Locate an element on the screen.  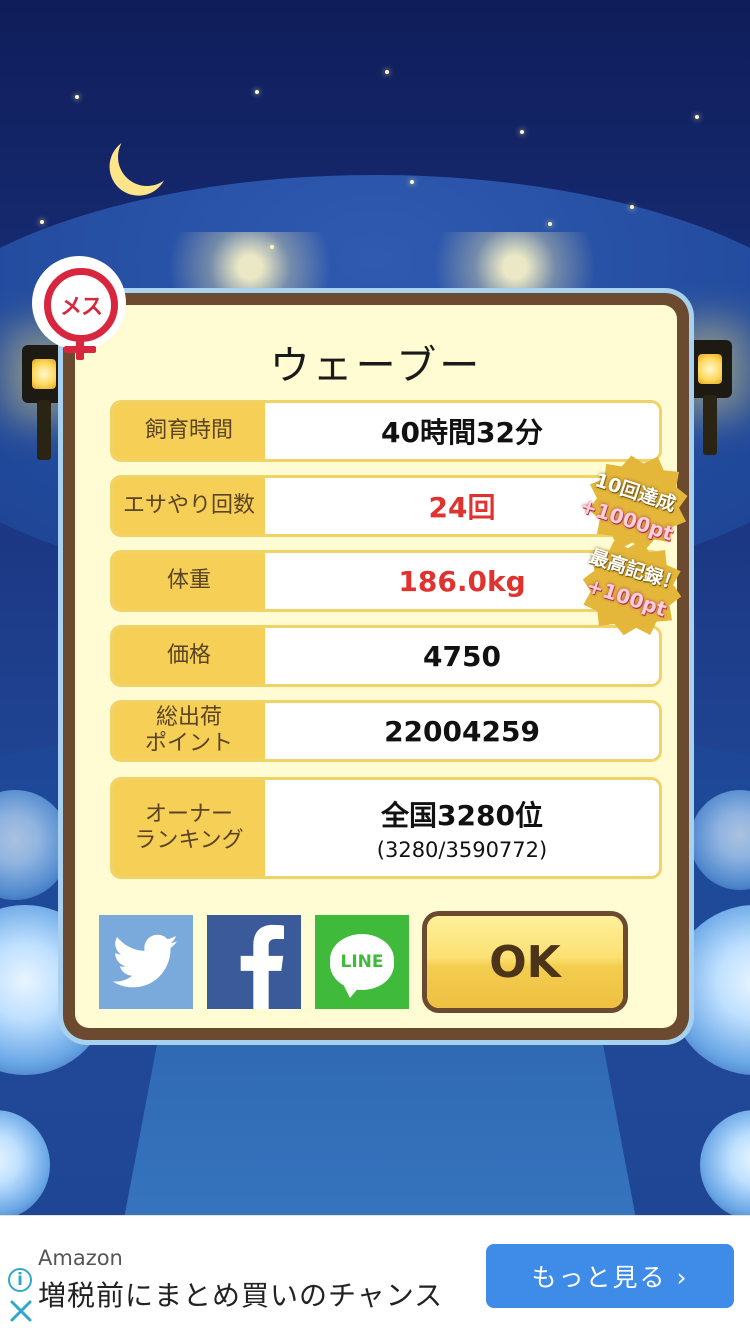
ranking-detail: (3280/3590772) is located at coordinates (462, 850).